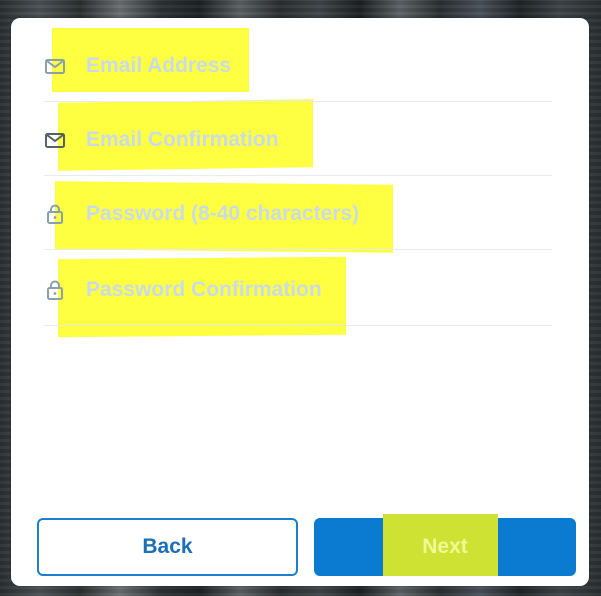  I want to click on email-address-field: Email Address, so click(298, 66).